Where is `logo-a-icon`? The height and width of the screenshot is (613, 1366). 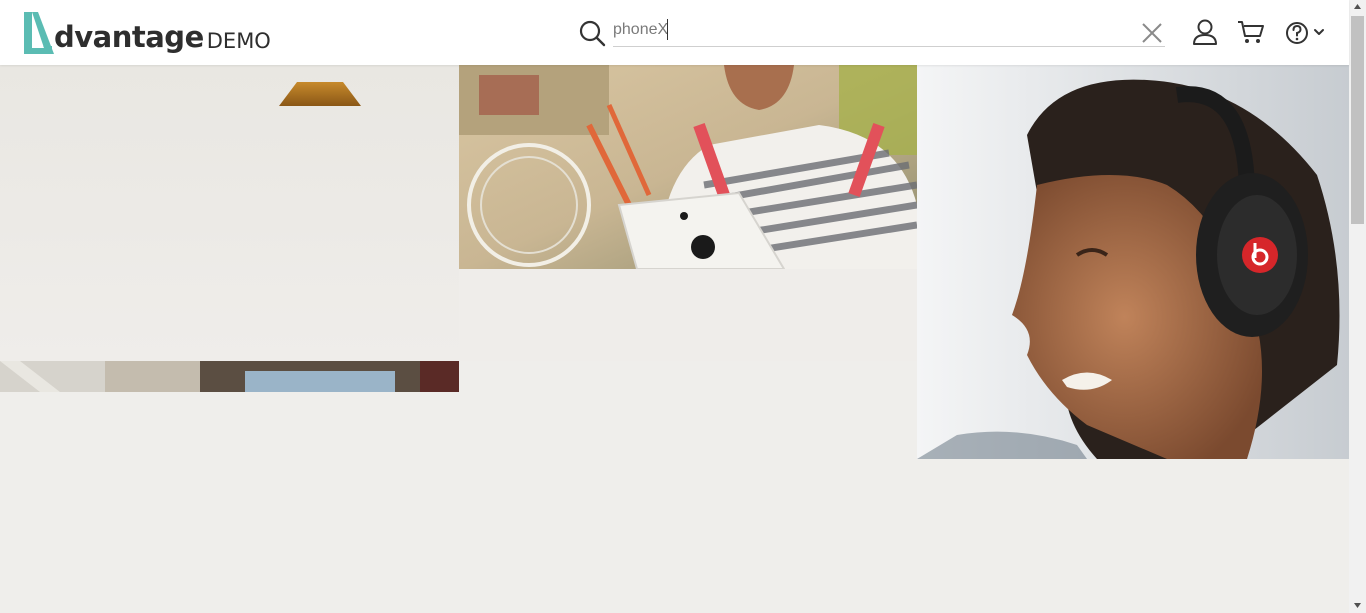 logo-a-icon is located at coordinates (39, 33).